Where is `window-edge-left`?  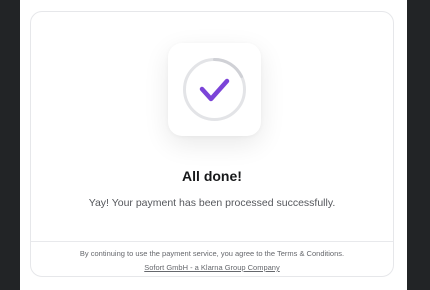 window-edge-left is located at coordinates (10, 145).